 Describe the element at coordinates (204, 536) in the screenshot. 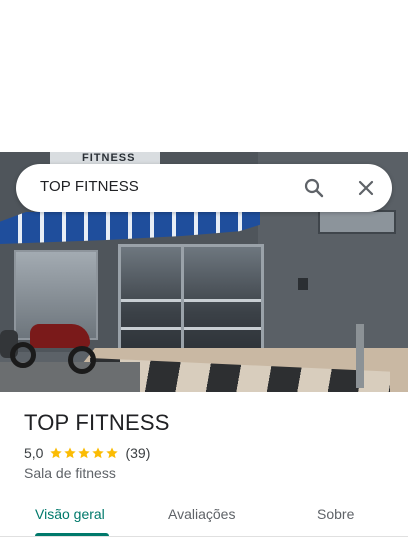

I see `tabs-divider` at that location.